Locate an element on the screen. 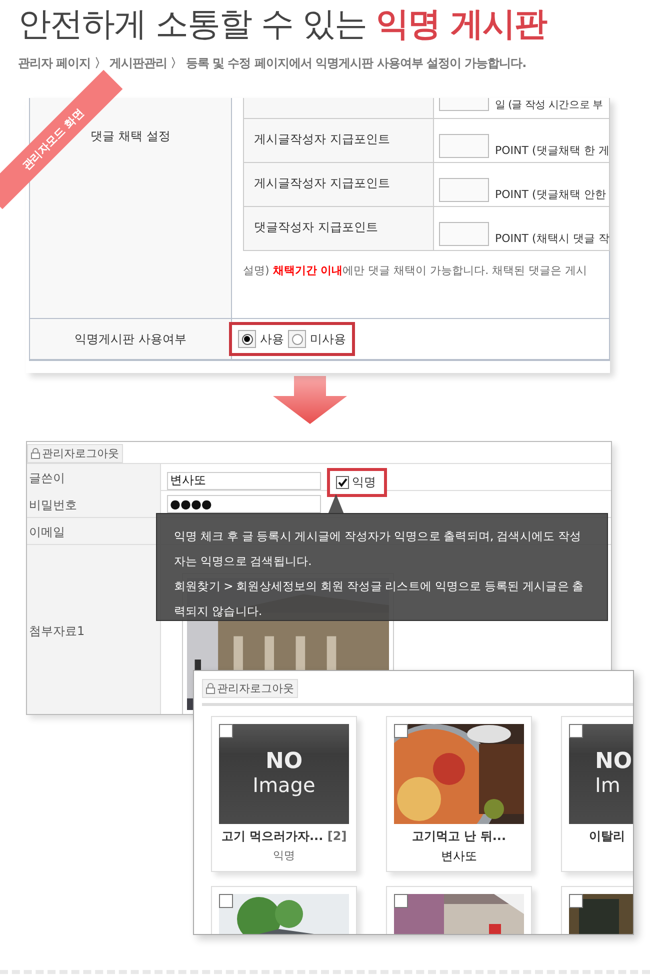  tooltip-text: 회원찾기 > 회원상세정보의 회원 작성글 리스트에 익명으로 등록된 게시글은 출력되지 않습니다. is located at coordinates (379, 599).